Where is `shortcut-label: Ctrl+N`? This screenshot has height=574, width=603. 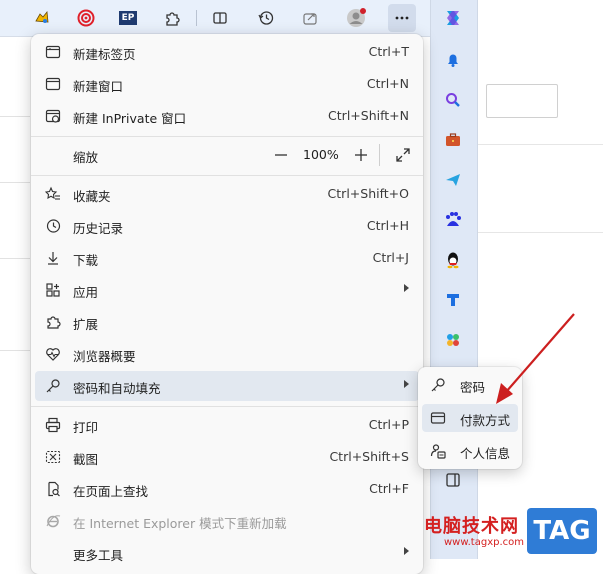
shortcut-label: Ctrl+N is located at coordinates (387, 83).